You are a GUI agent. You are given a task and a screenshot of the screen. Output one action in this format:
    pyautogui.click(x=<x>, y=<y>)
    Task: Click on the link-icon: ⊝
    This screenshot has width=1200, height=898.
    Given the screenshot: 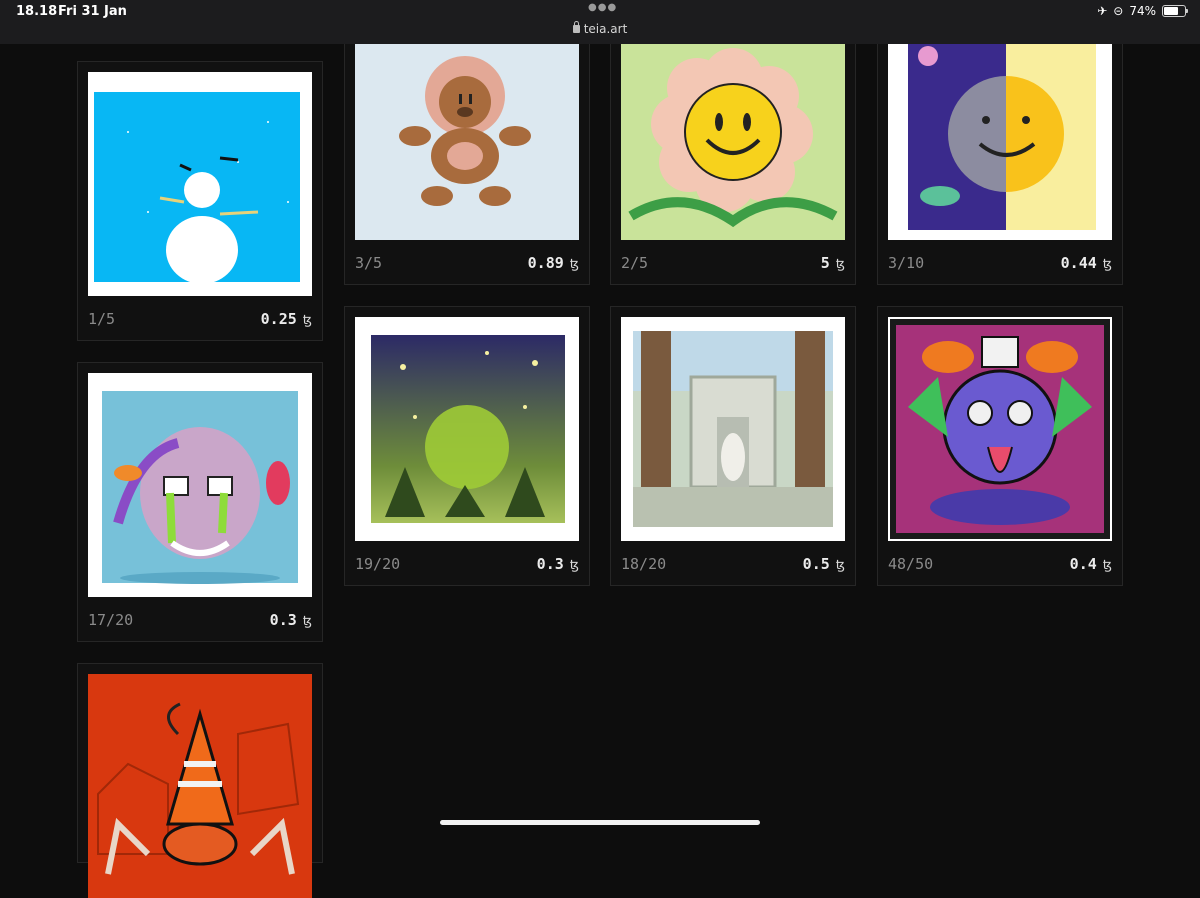 What is the action you would take?
    pyautogui.click(x=1118, y=11)
    